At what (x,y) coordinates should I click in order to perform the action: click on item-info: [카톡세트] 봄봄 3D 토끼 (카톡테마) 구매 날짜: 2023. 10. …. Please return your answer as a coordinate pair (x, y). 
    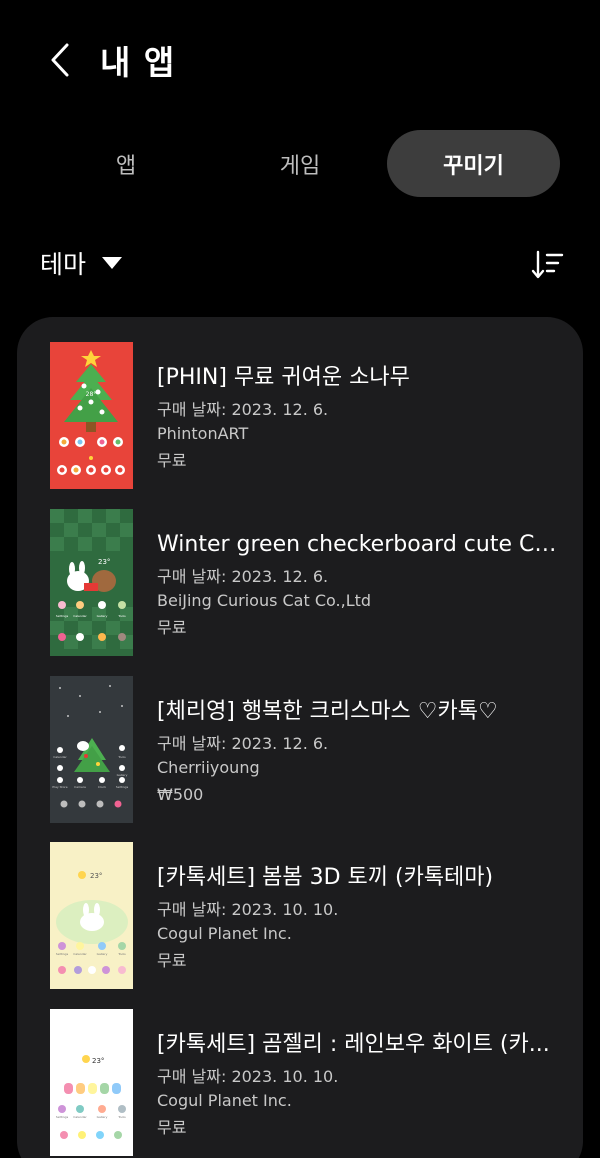
    Looking at the image, I should click on (357, 919).